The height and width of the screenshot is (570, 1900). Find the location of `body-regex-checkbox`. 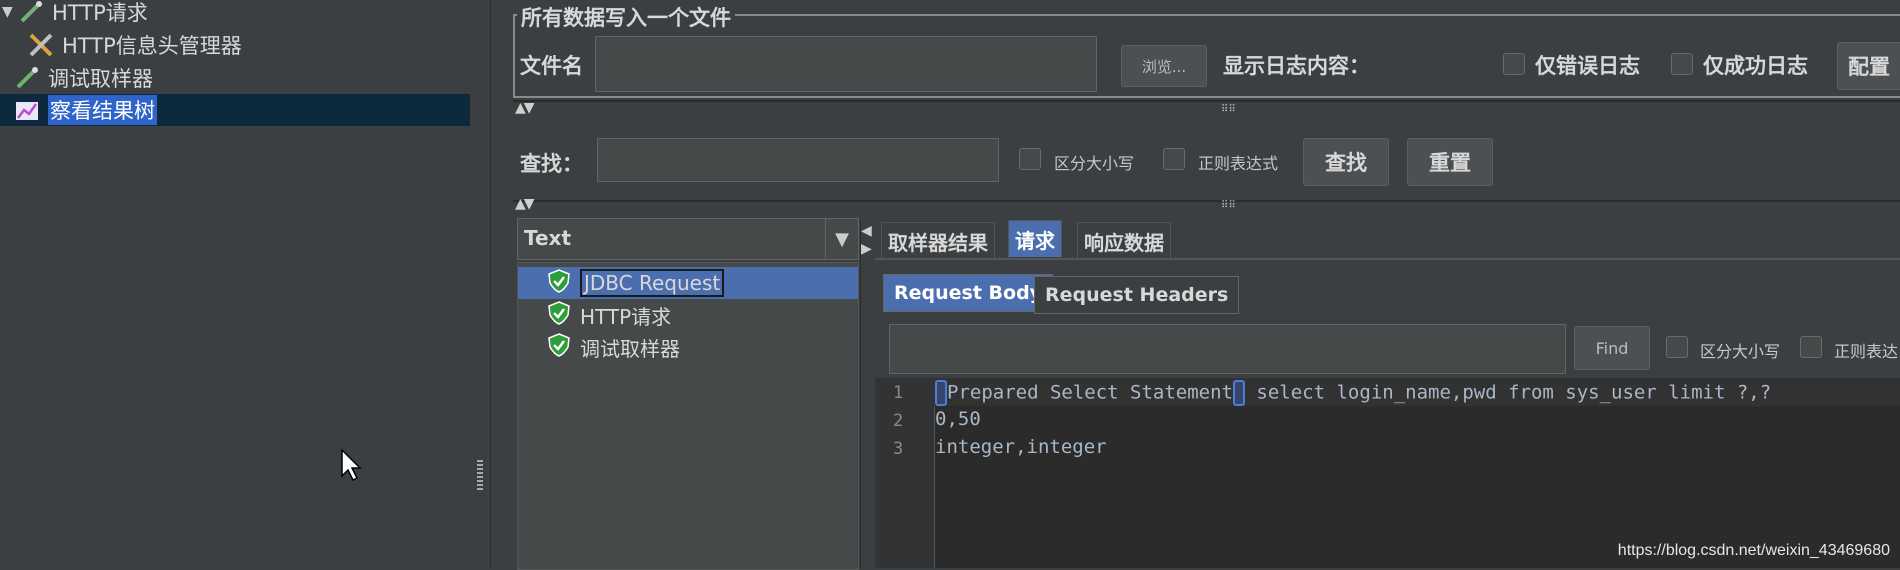

body-regex-checkbox is located at coordinates (1811, 347).